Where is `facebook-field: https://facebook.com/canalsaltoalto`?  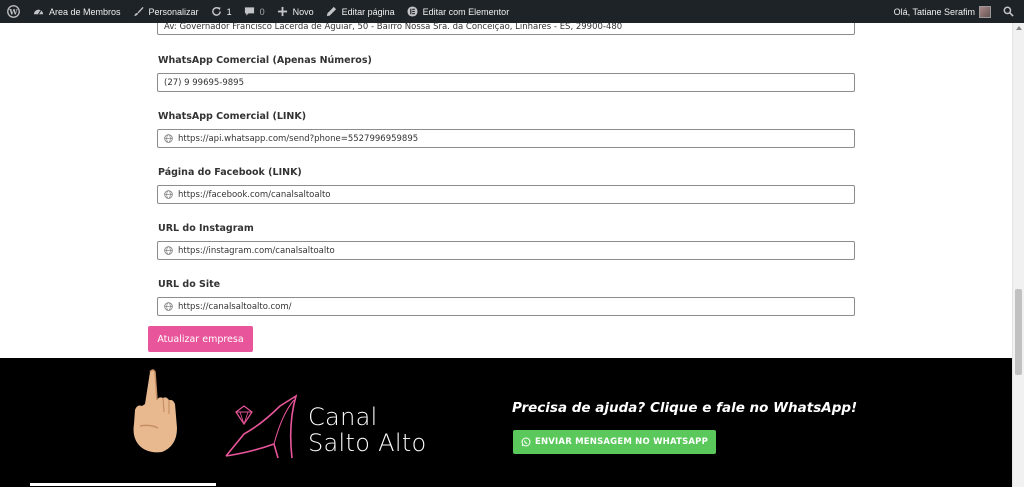 facebook-field: https://facebook.com/canalsaltoalto is located at coordinates (506, 194).